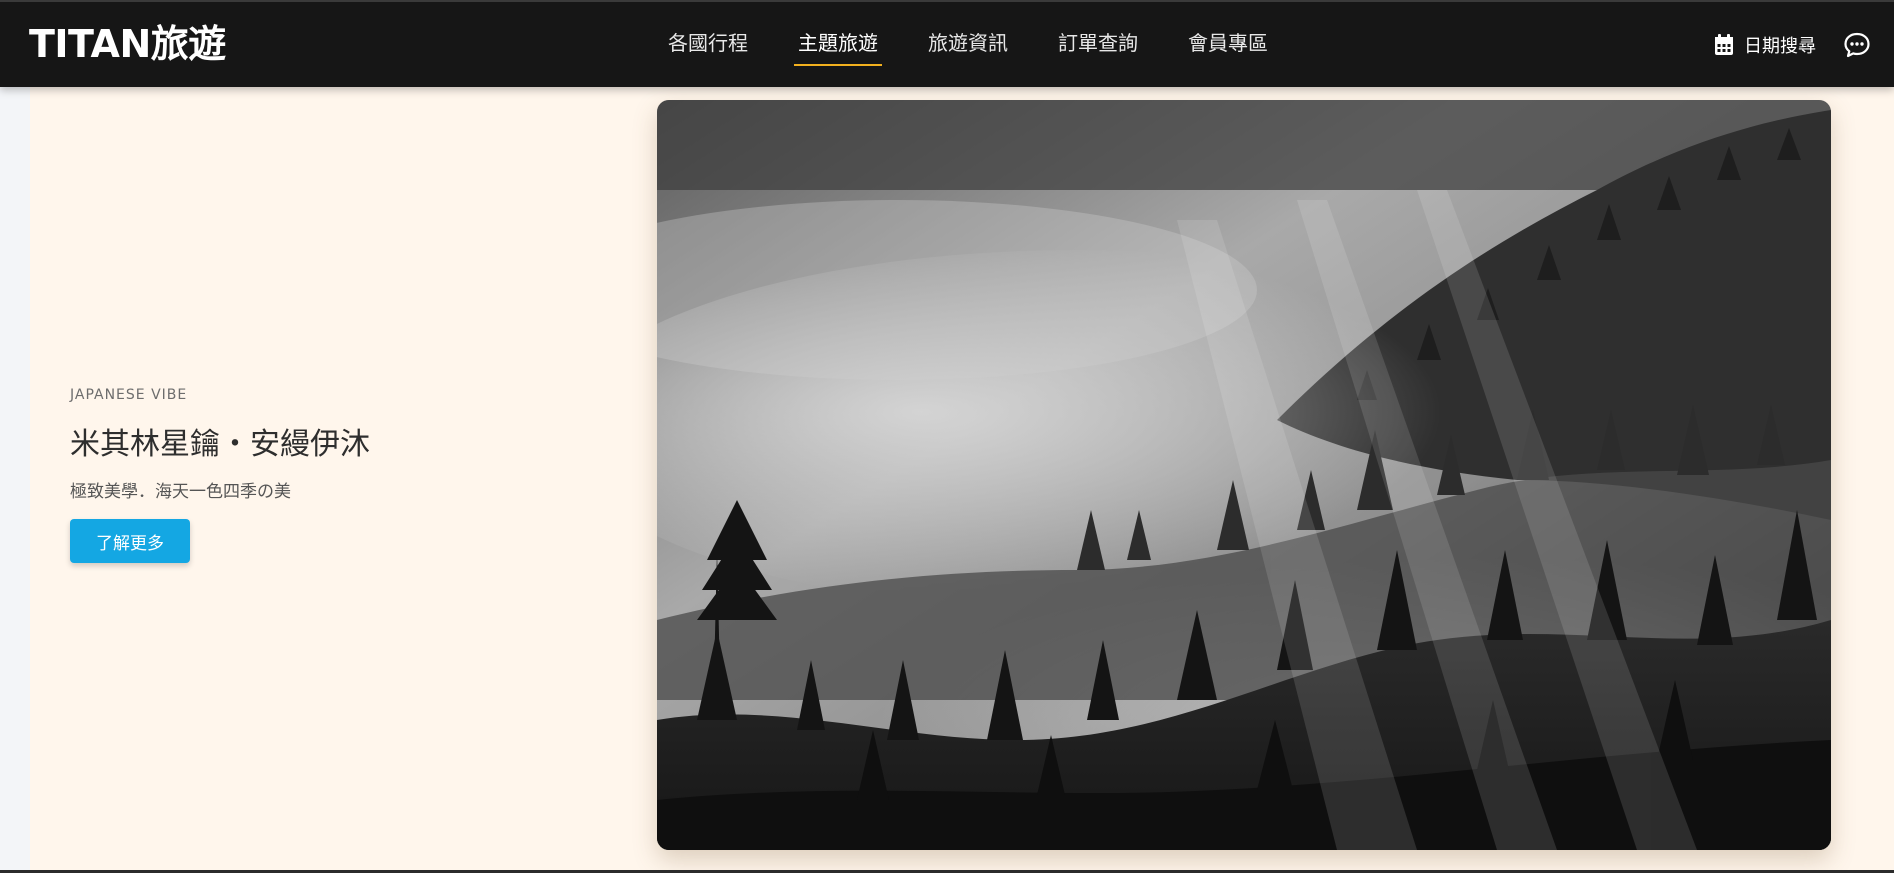  Describe the element at coordinates (1780, 46) in the screenshot. I see `date-search-label: 日期搜尋` at that location.